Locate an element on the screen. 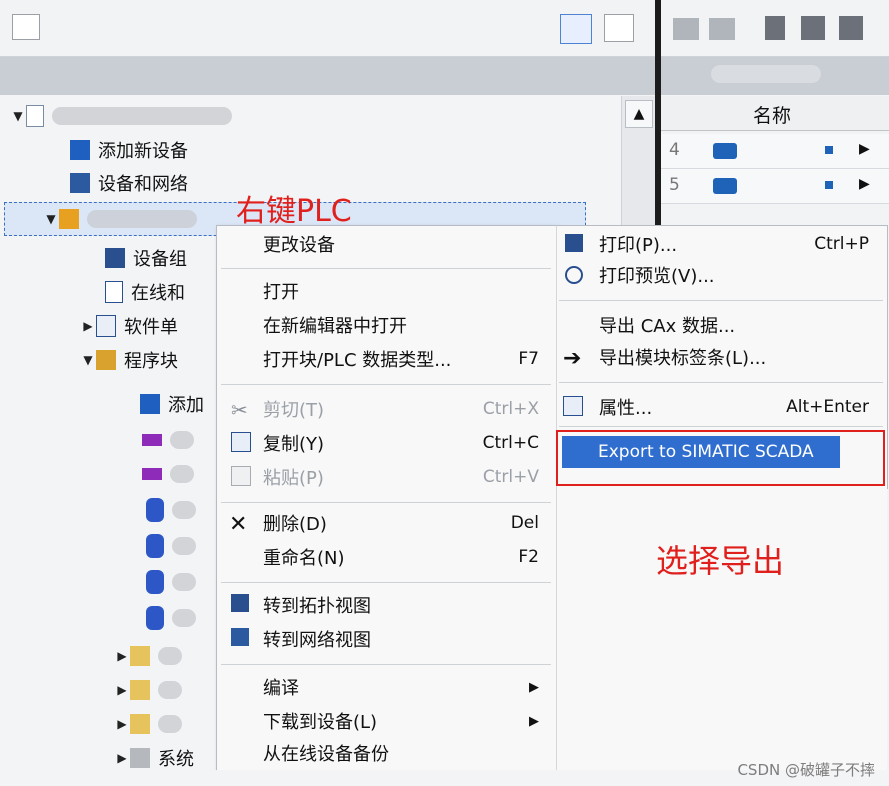 The image size is (889, 786). tag-icon is located at coordinates (725, 151).